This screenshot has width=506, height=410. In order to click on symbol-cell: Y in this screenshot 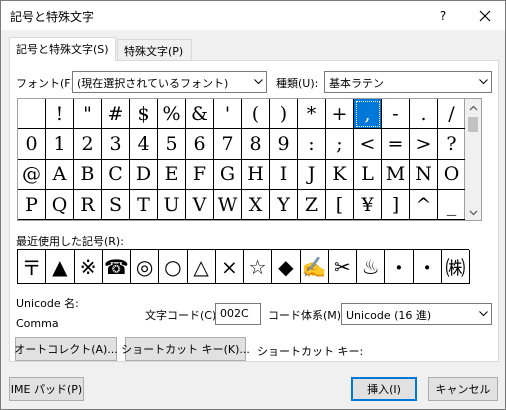, I will do `click(284, 205)`.